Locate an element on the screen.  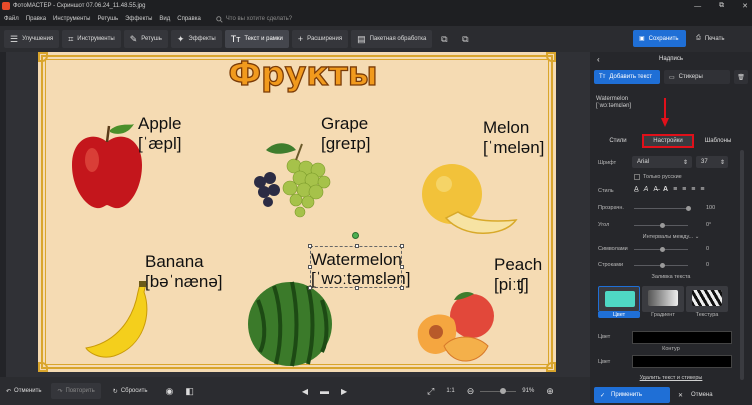
watermelon-transcription: [ˈwɔːtəmɛlən] is located at coordinates (360, 278).